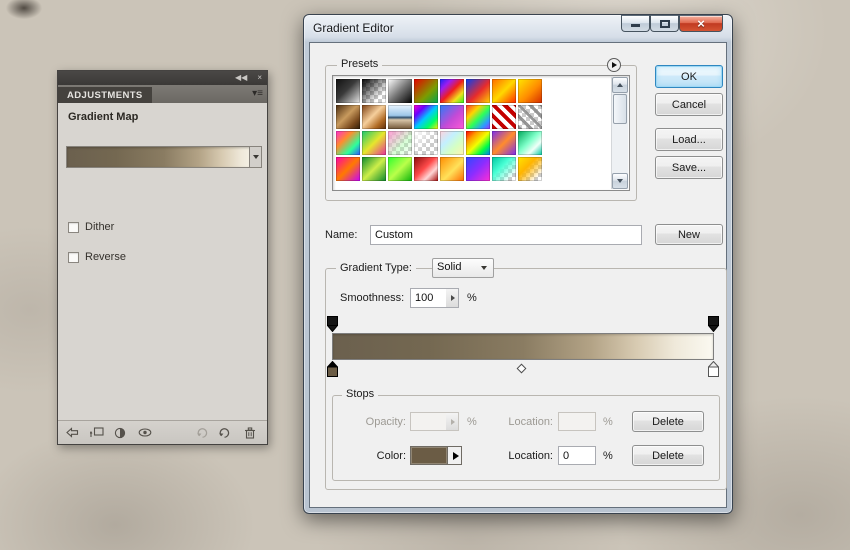  Describe the element at coordinates (506, 235) in the screenshot. I see `name-input` at that location.